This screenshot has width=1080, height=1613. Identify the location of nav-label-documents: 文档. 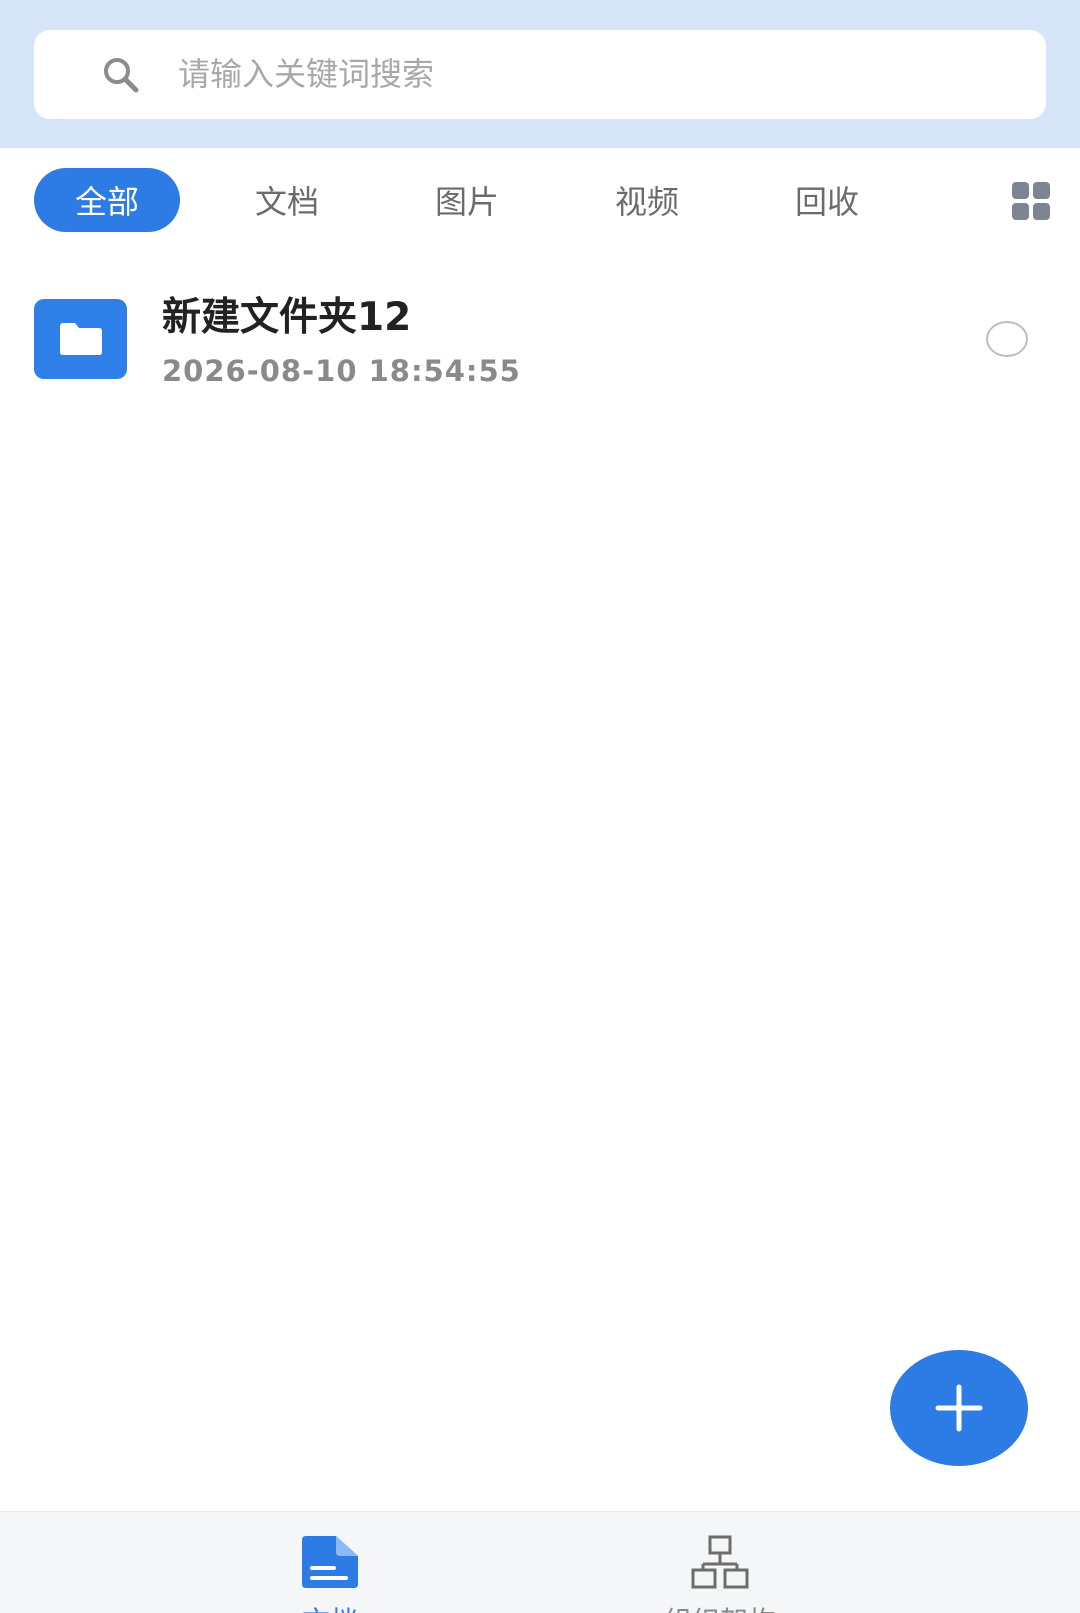
(330, 1606).